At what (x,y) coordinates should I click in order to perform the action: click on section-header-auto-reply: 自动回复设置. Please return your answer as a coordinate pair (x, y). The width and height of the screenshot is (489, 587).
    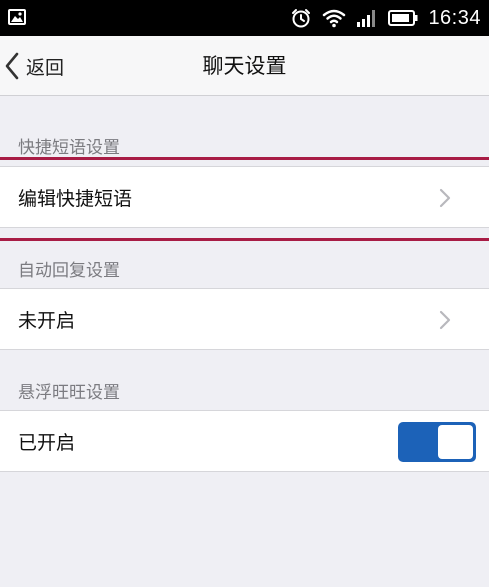
    Looking at the image, I should click on (69, 271).